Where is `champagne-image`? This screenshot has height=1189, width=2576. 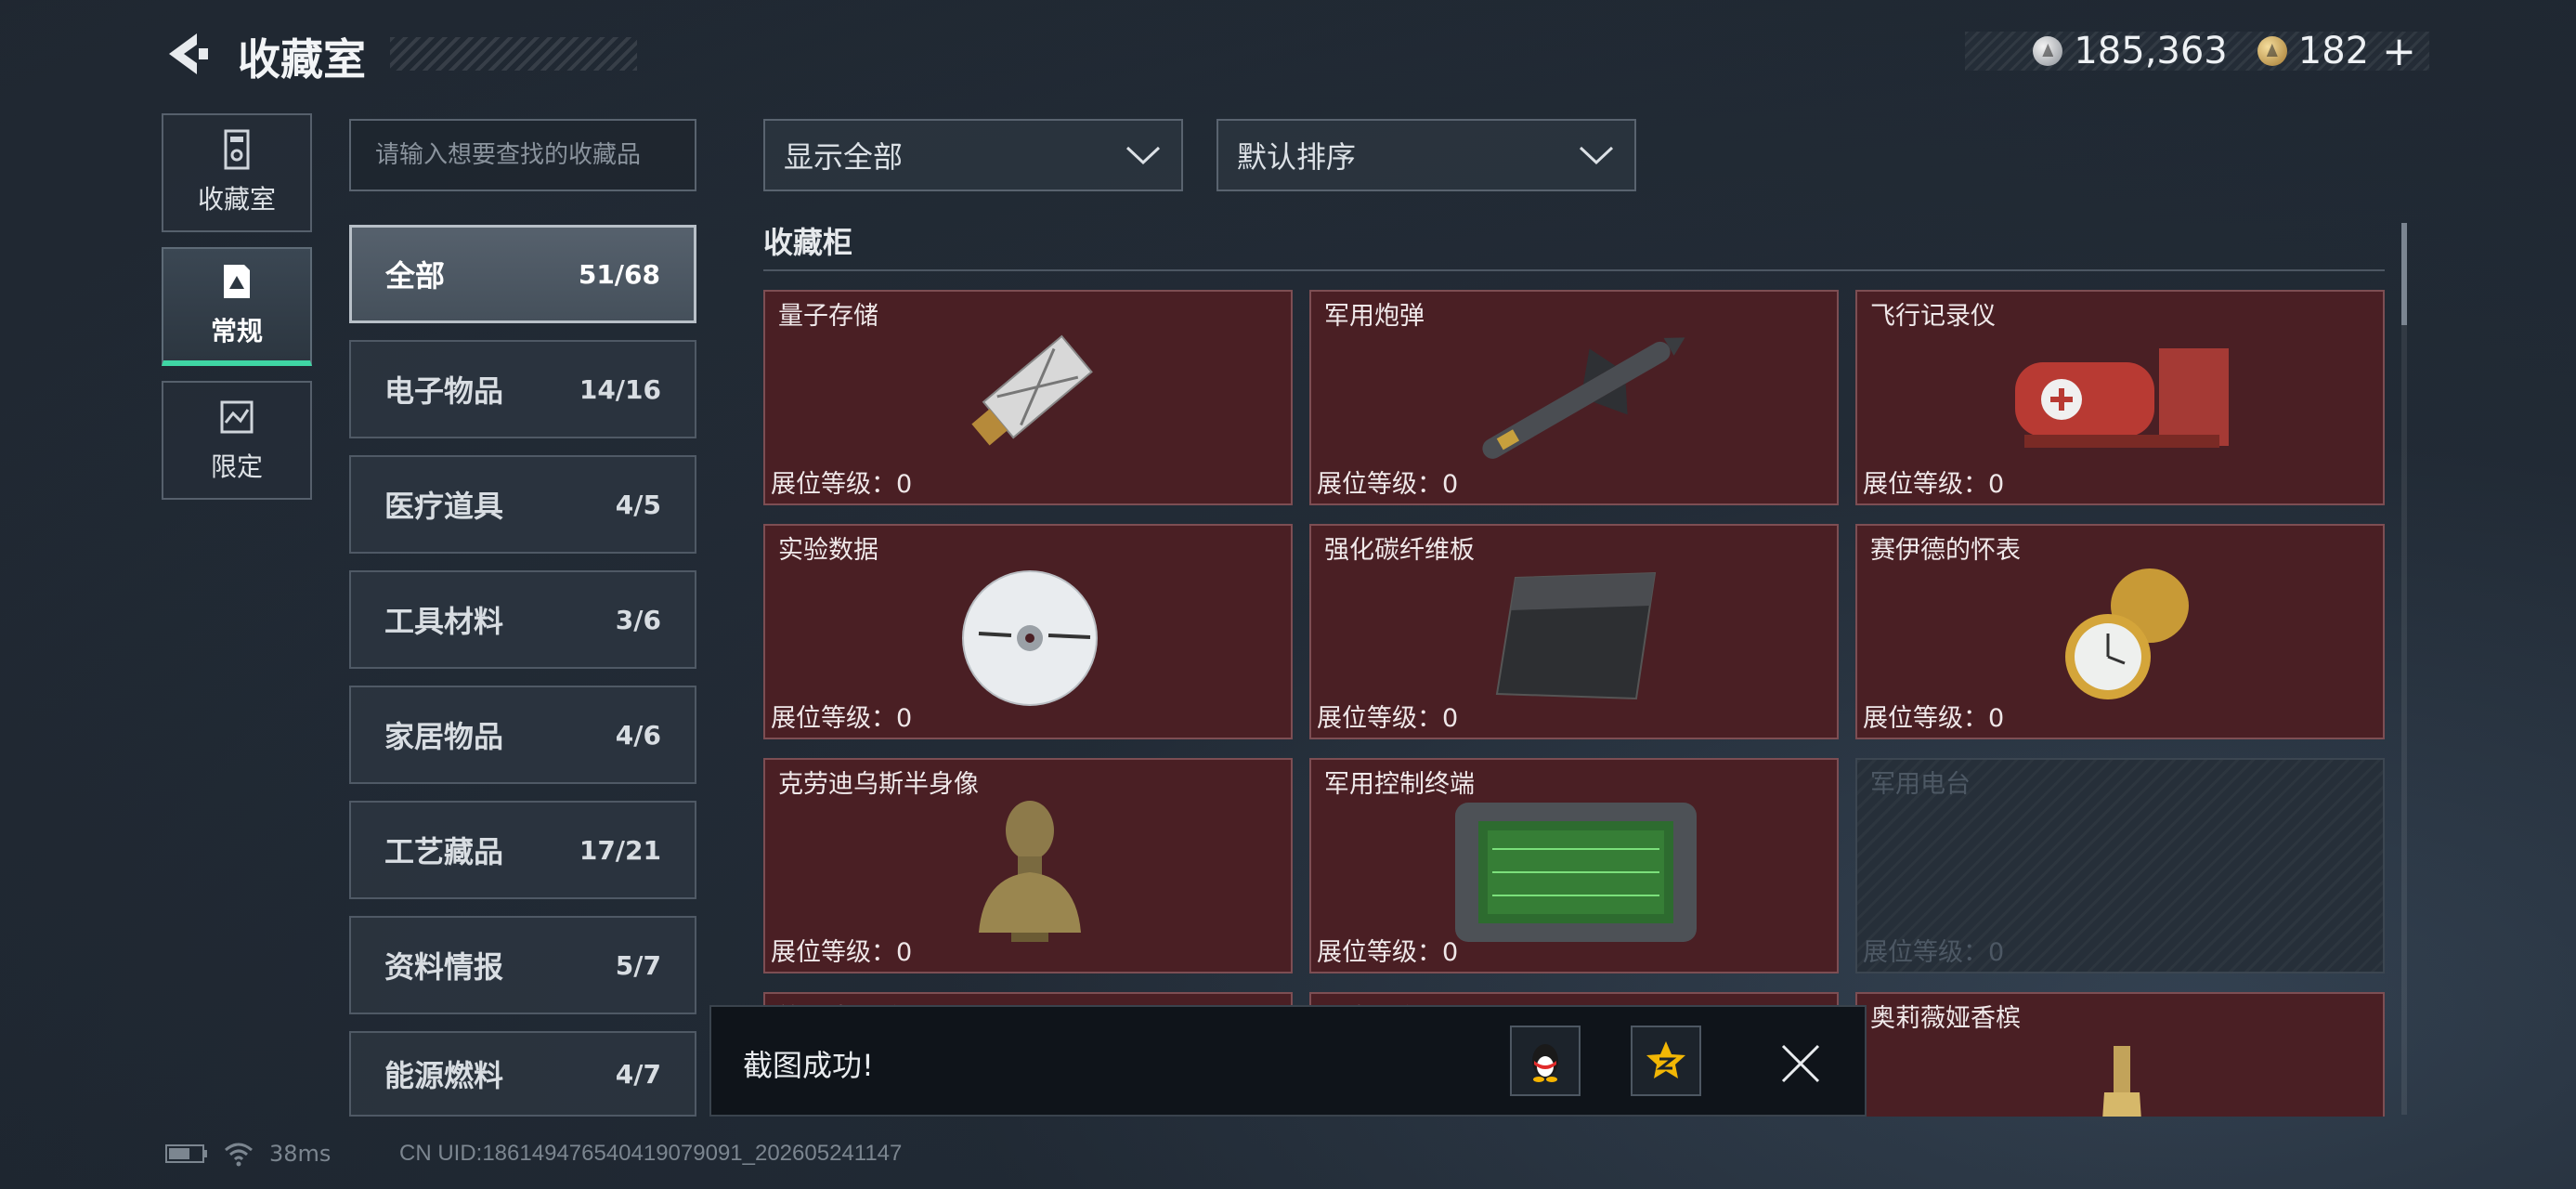 champagne-image is located at coordinates (2121, 1081).